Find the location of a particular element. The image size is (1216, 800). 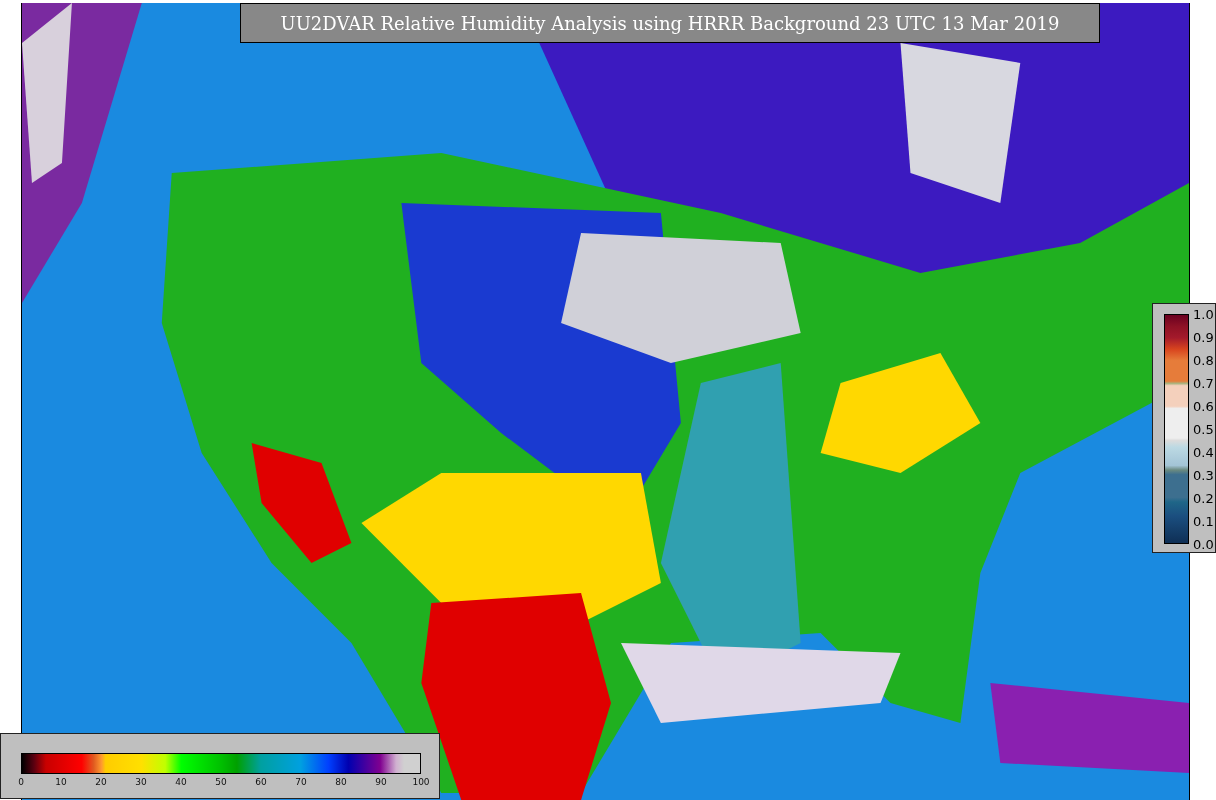

tick-label: 0.7 is located at coordinates (1203, 383).